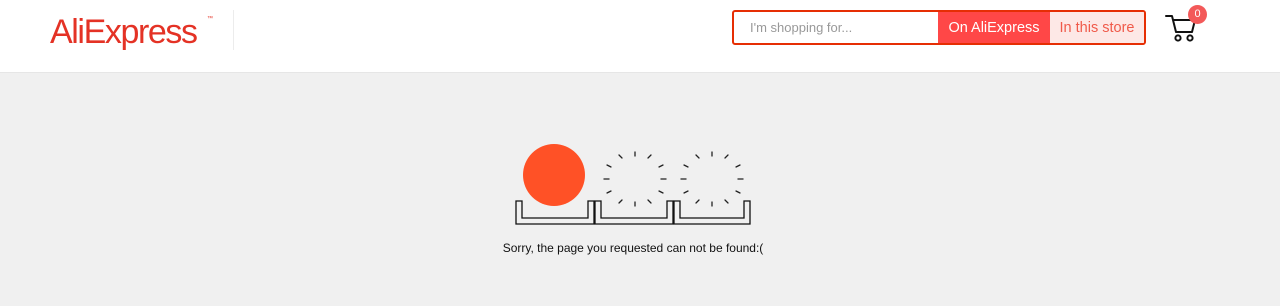 This screenshot has width=1280, height=306. Describe the element at coordinates (233, 30) in the screenshot. I see `header-divider` at that location.